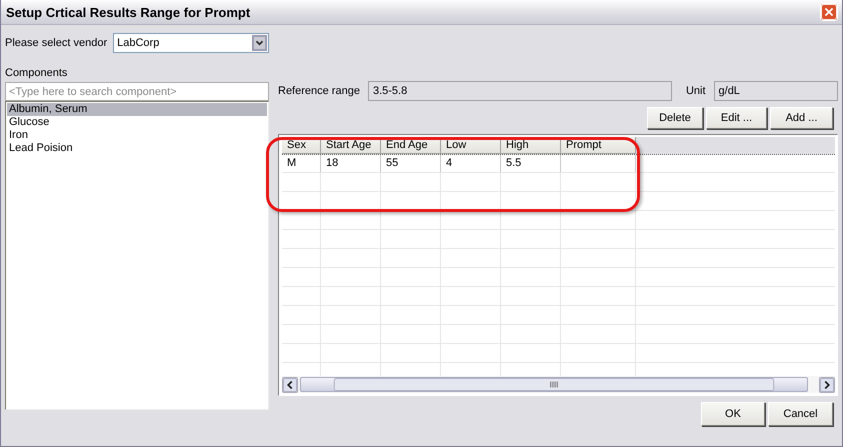 This screenshot has width=843, height=447. I want to click on vendor-label: Please select vendor, so click(56, 43).